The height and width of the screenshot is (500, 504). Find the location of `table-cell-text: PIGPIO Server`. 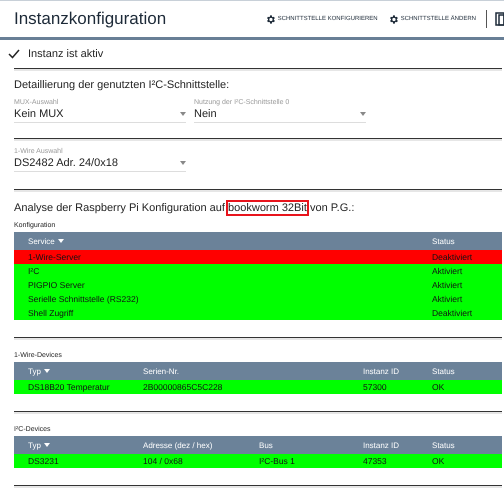

table-cell-text: PIGPIO Server is located at coordinates (57, 285).